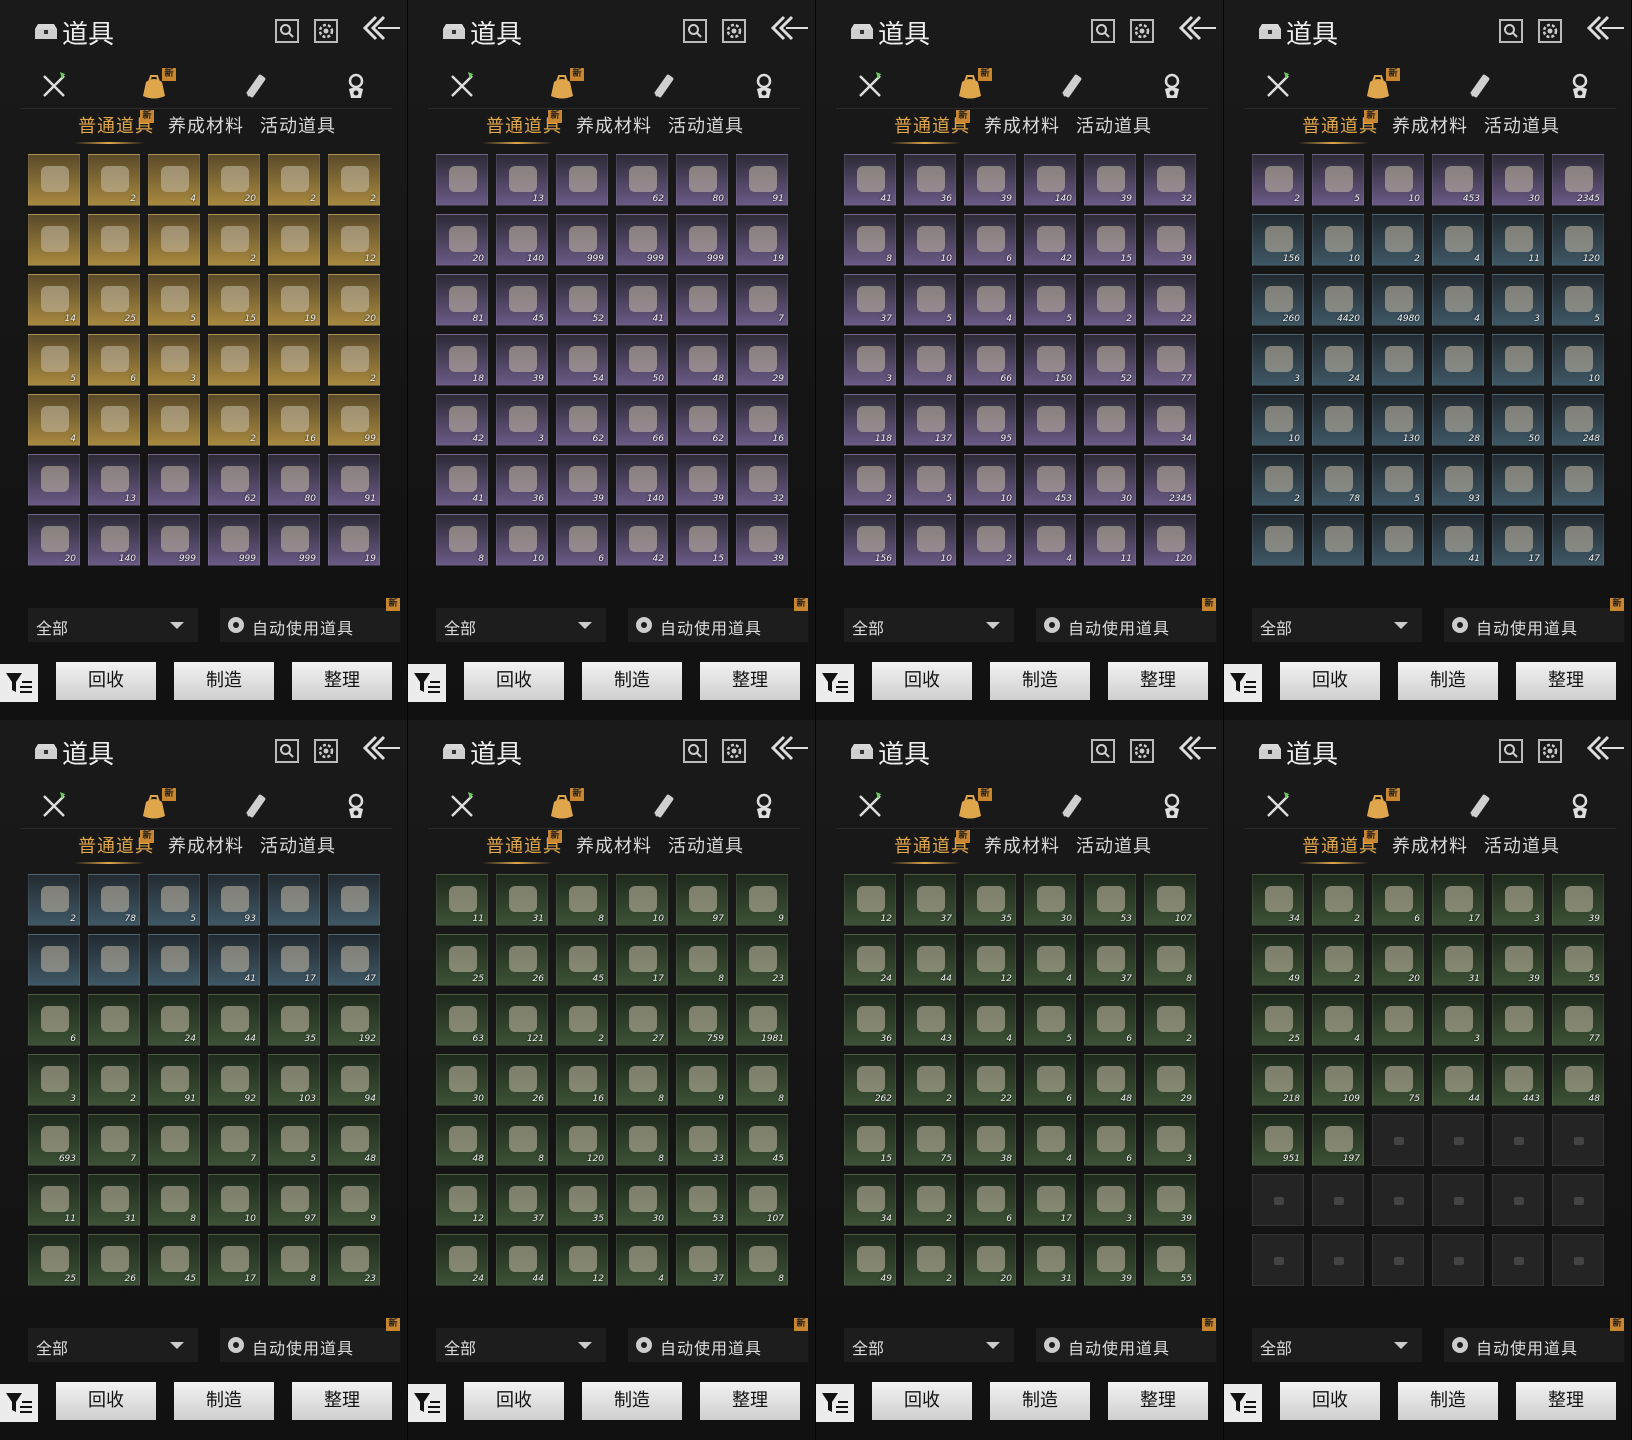  What do you see at coordinates (174, 1260) in the screenshot?
I see `item-slot: 45` at bounding box center [174, 1260].